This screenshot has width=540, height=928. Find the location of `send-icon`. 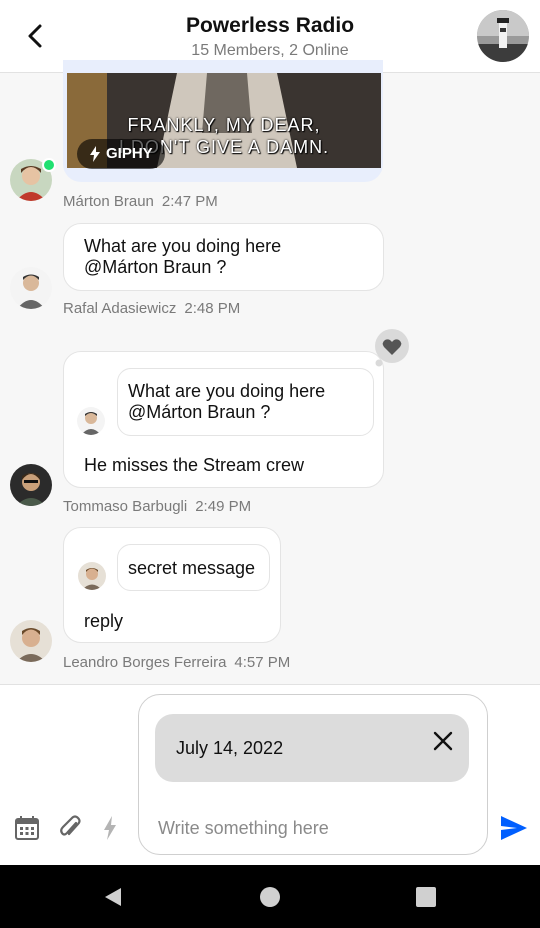

send-icon is located at coordinates (514, 828).